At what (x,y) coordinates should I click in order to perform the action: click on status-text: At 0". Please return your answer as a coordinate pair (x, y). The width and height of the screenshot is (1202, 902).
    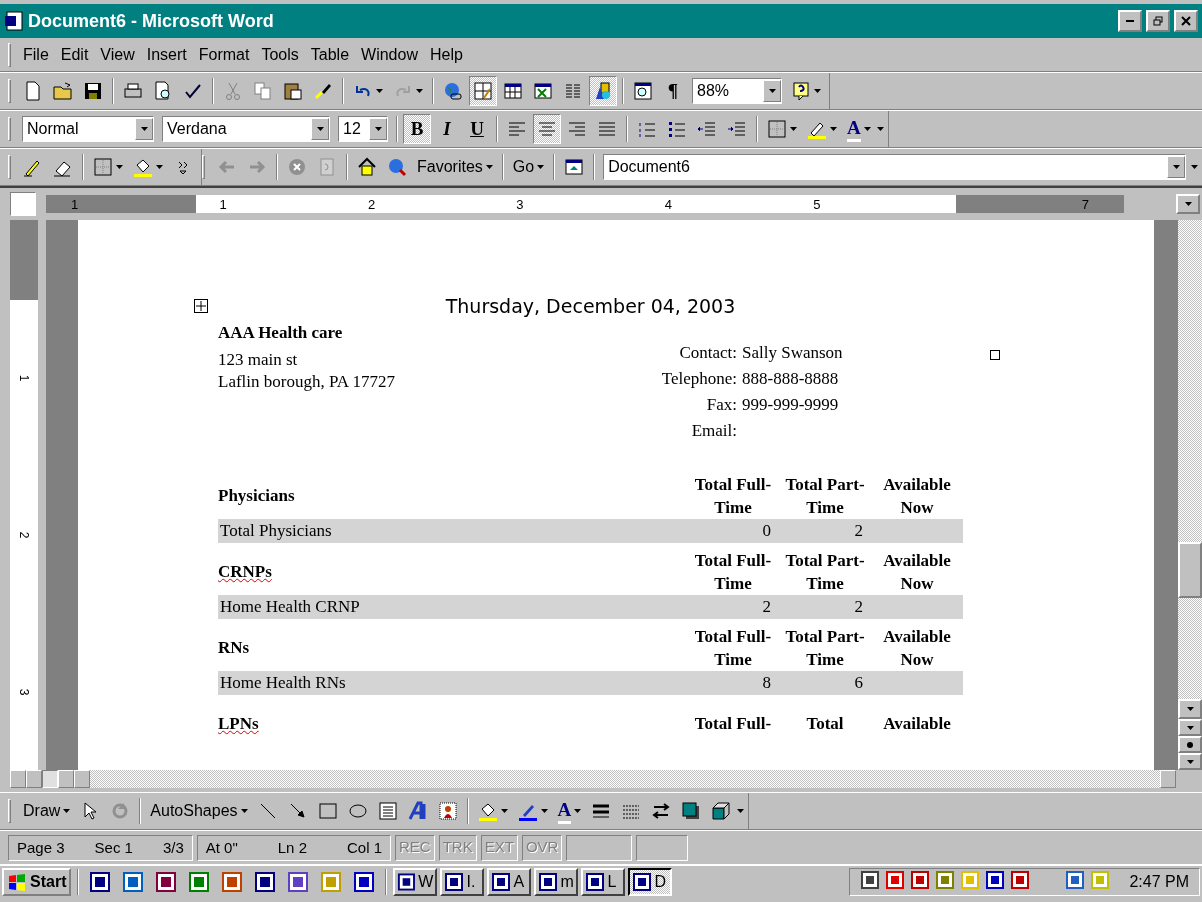
    Looking at the image, I should click on (221, 847).